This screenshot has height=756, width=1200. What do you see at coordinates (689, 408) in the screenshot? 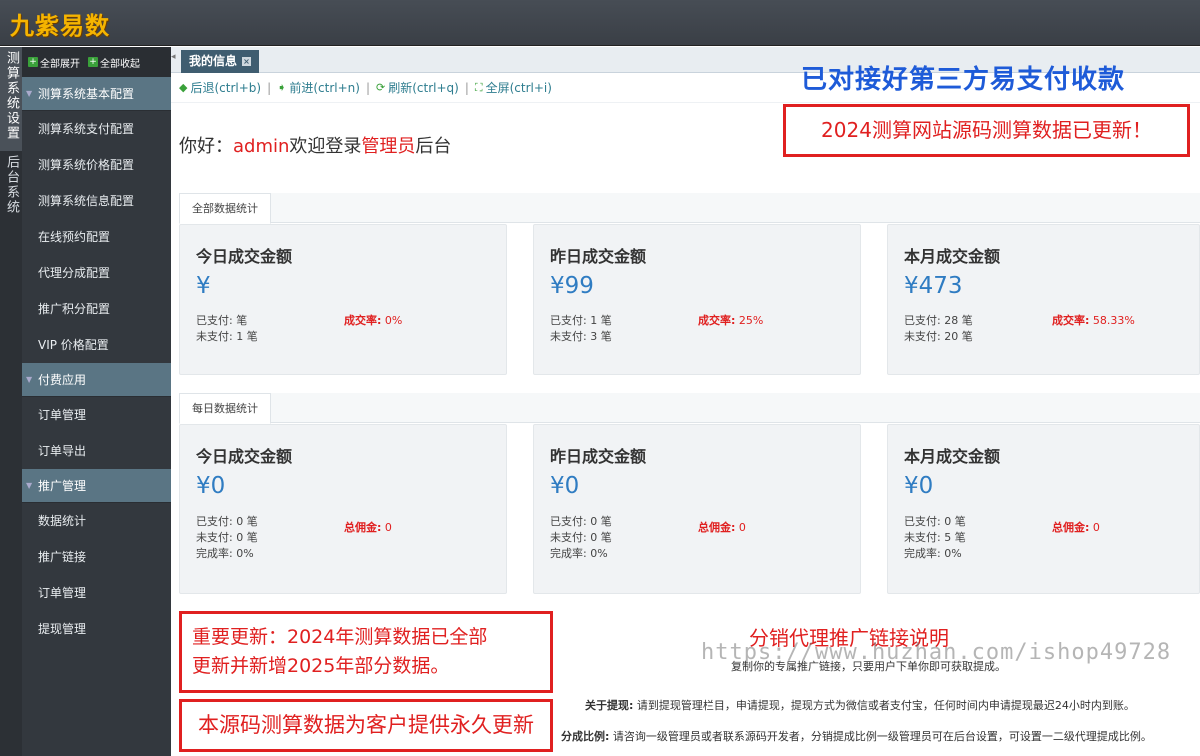
I see `section-daily-stats: 每日数据统计` at bounding box center [689, 408].